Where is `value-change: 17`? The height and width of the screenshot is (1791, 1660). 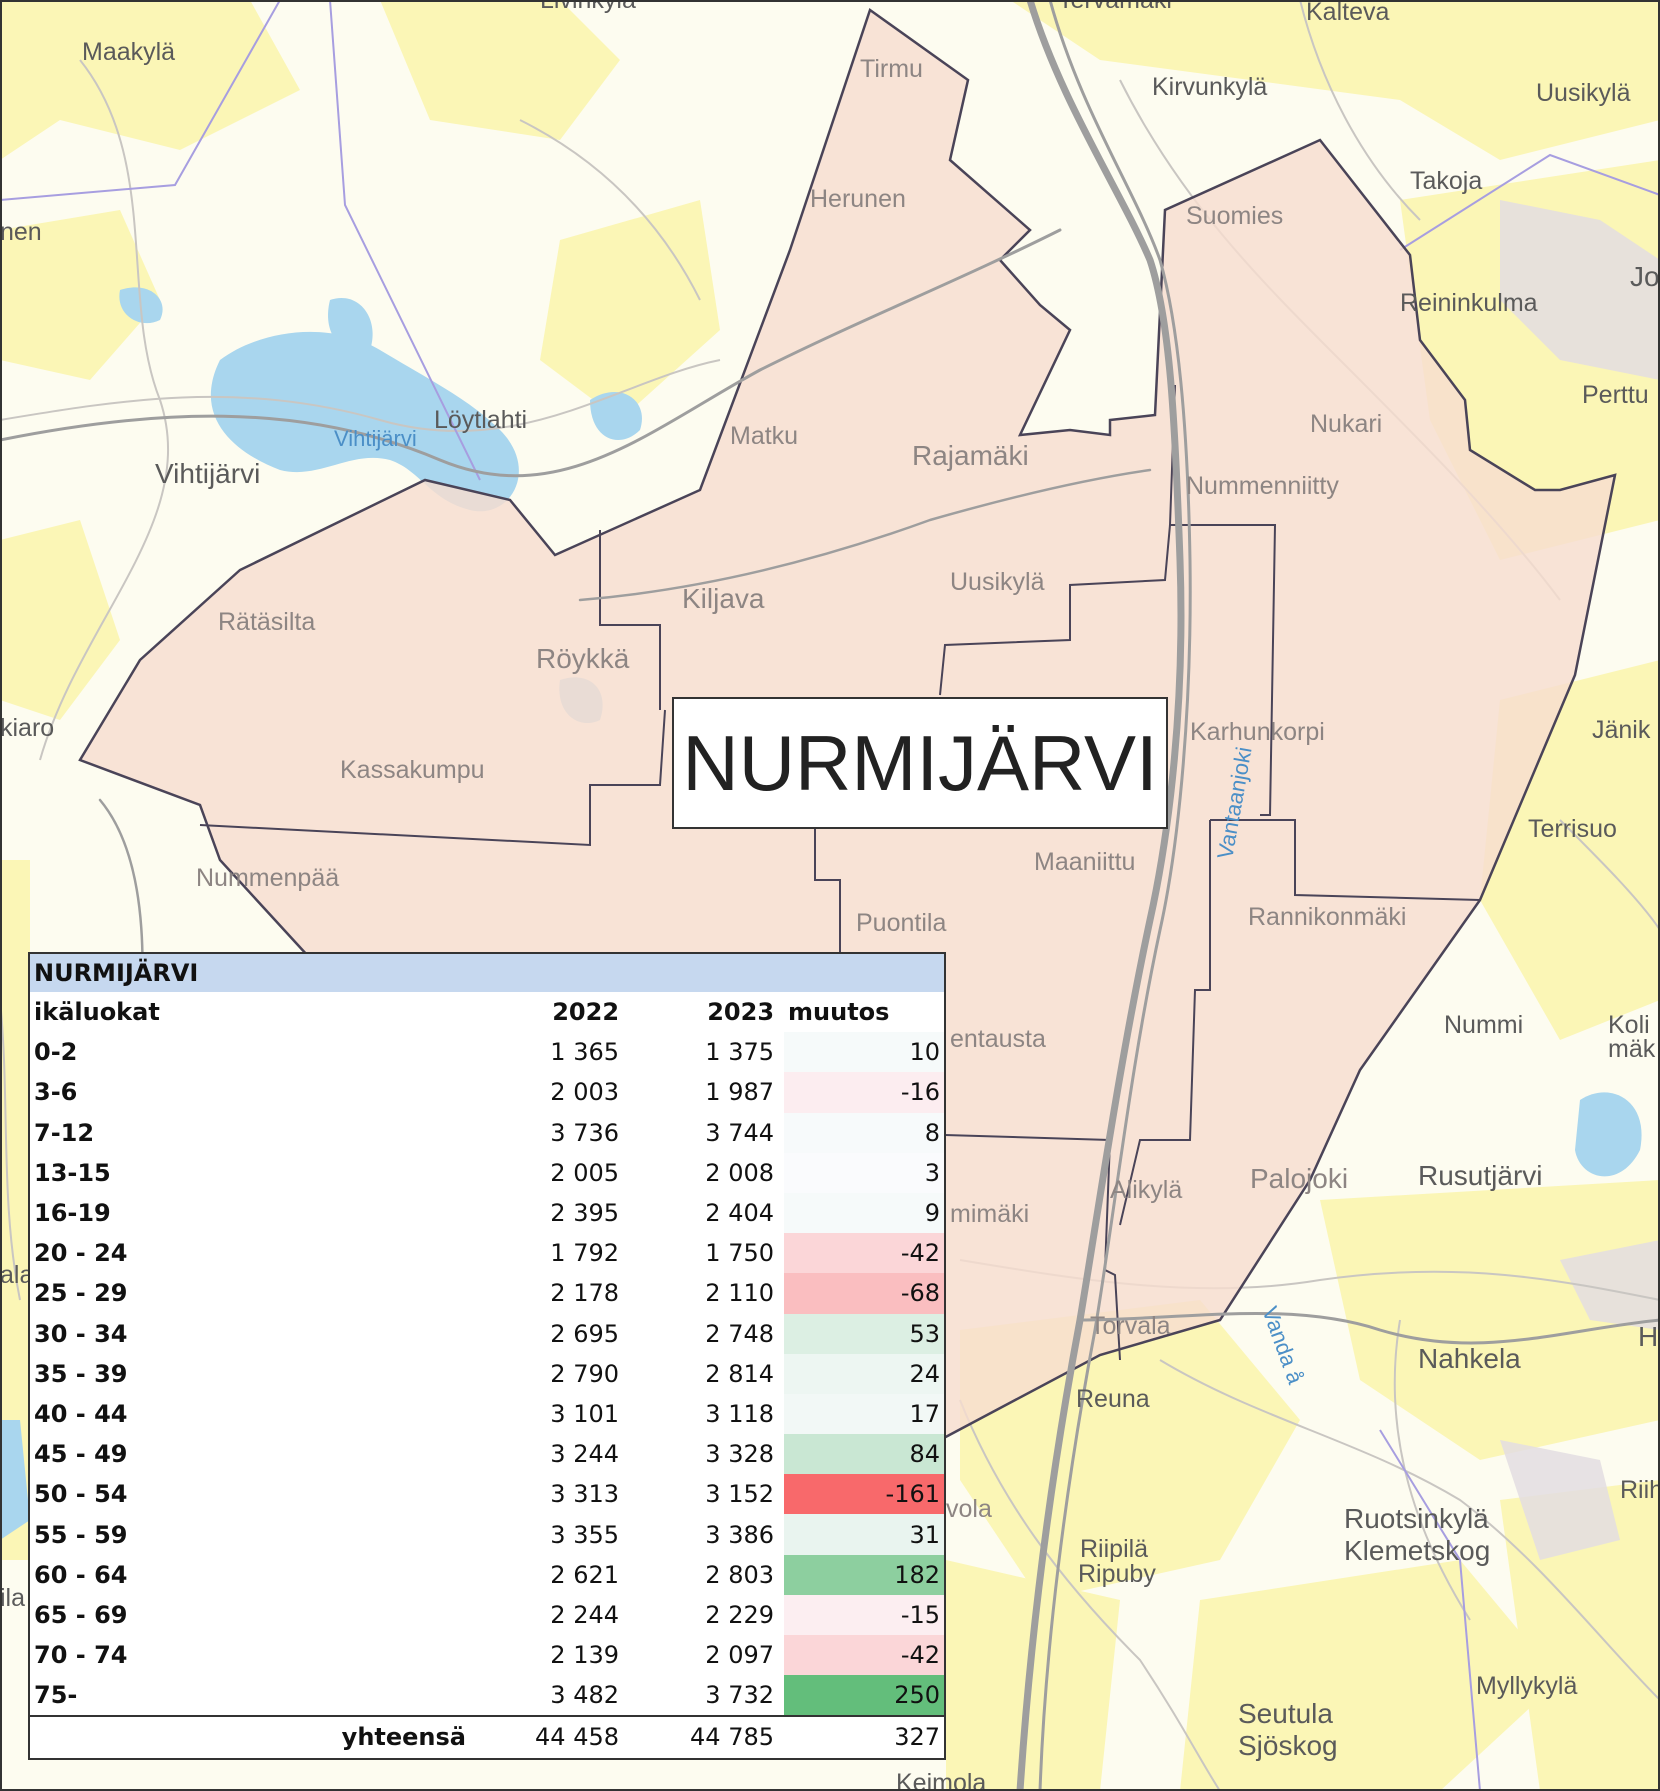
value-change: 17 is located at coordinates (864, 1414).